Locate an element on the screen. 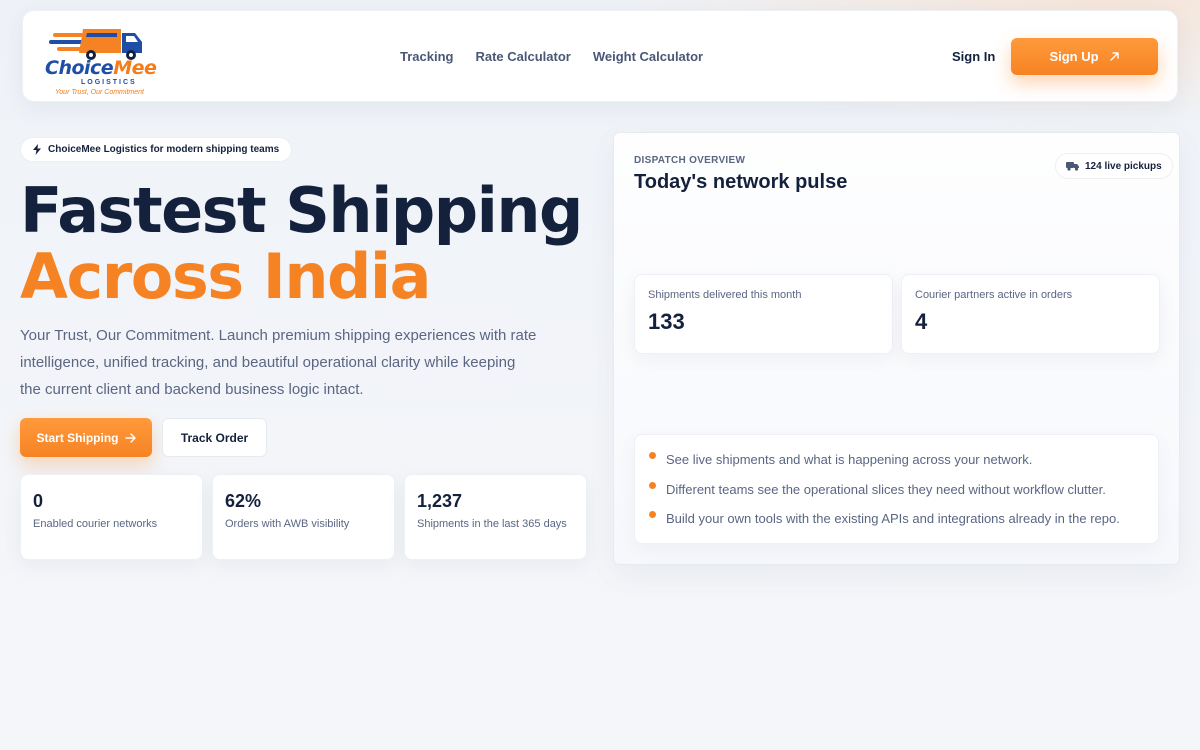 The height and width of the screenshot is (750, 1200). arrow-right-icon is located at coordinates (130, 437).